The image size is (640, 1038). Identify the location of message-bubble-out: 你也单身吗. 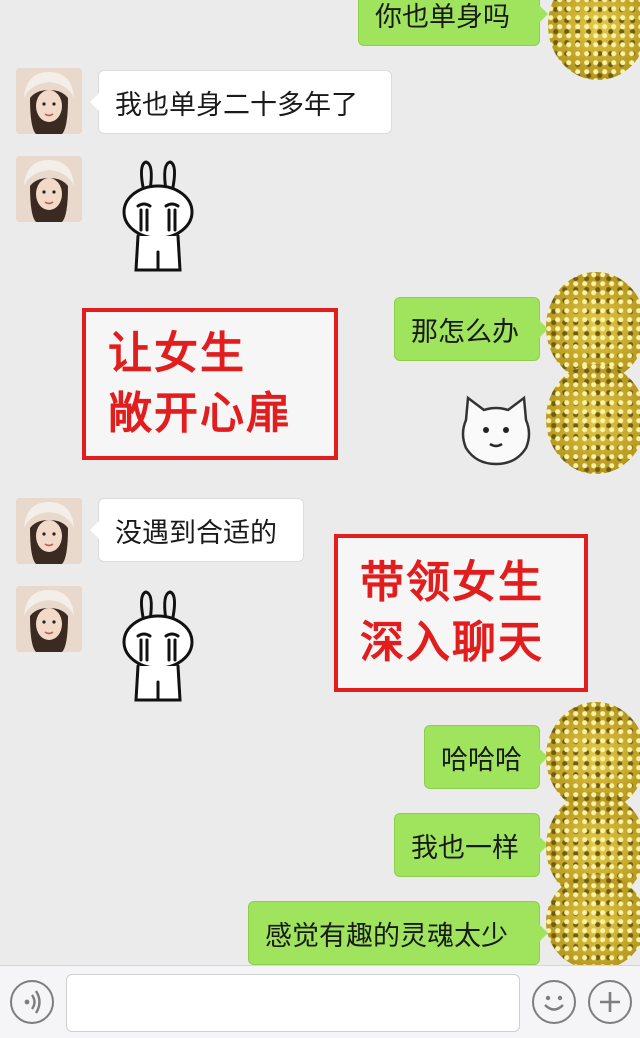
(453, 23).